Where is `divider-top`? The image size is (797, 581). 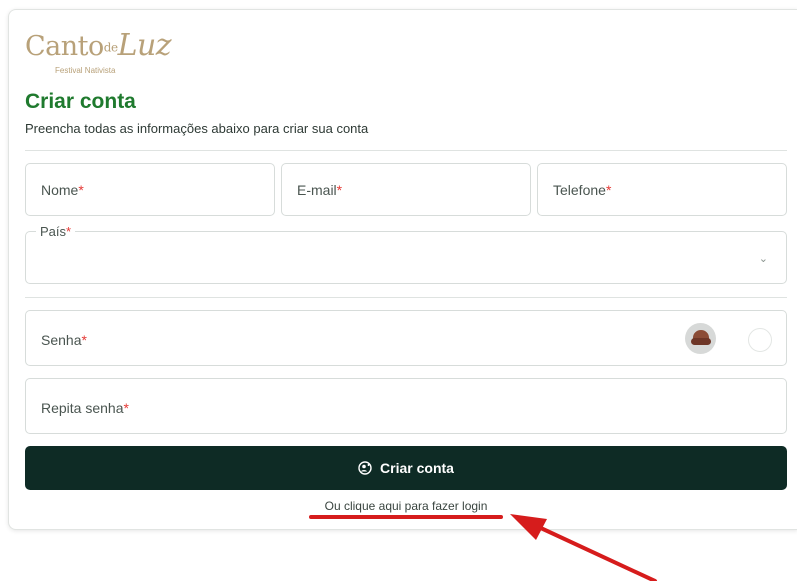 divider-top is located at coordinates (406, 150).